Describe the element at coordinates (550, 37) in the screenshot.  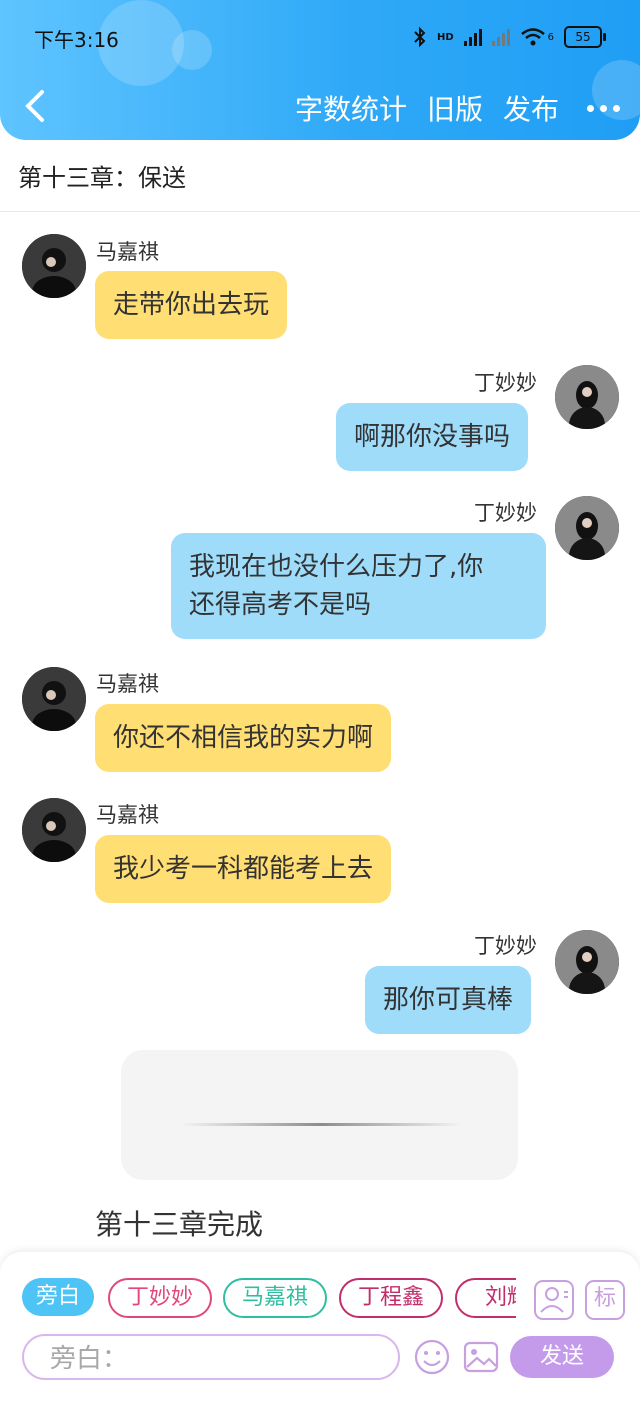
I see `wifi-label: 6` at that location.